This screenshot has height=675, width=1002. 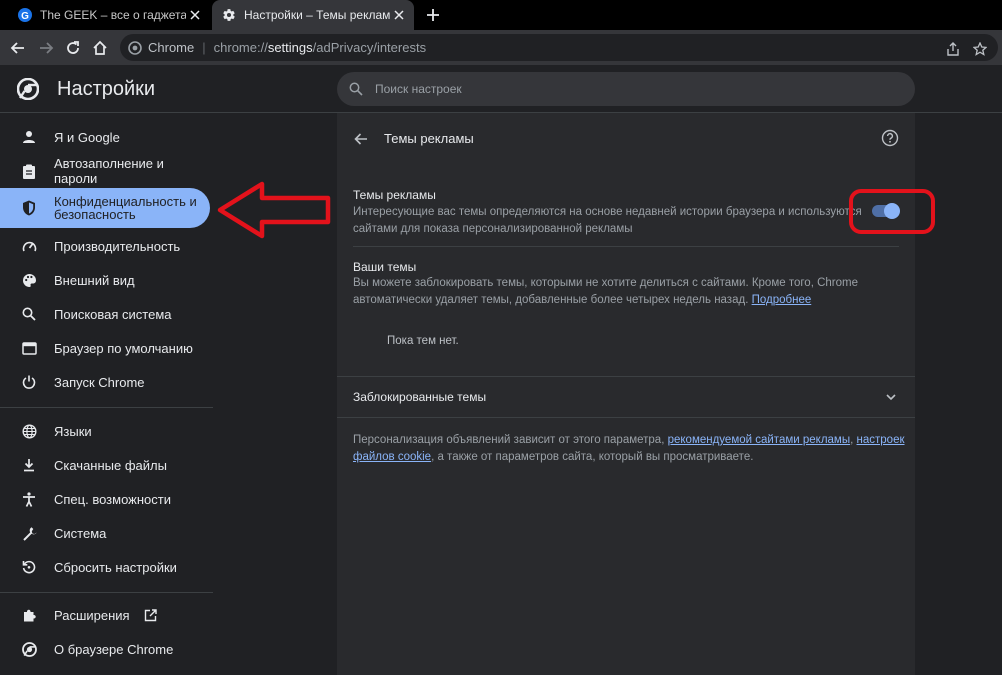 I want to click on blocked-topics-row: Заблокированные темы, so click(x=626, y=397).